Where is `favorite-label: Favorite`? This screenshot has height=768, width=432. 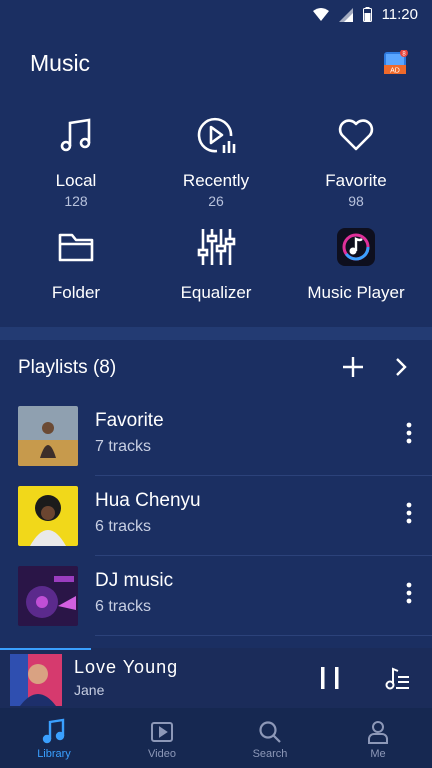
favorite-label: Favorite is located at coordinates (356, 180).